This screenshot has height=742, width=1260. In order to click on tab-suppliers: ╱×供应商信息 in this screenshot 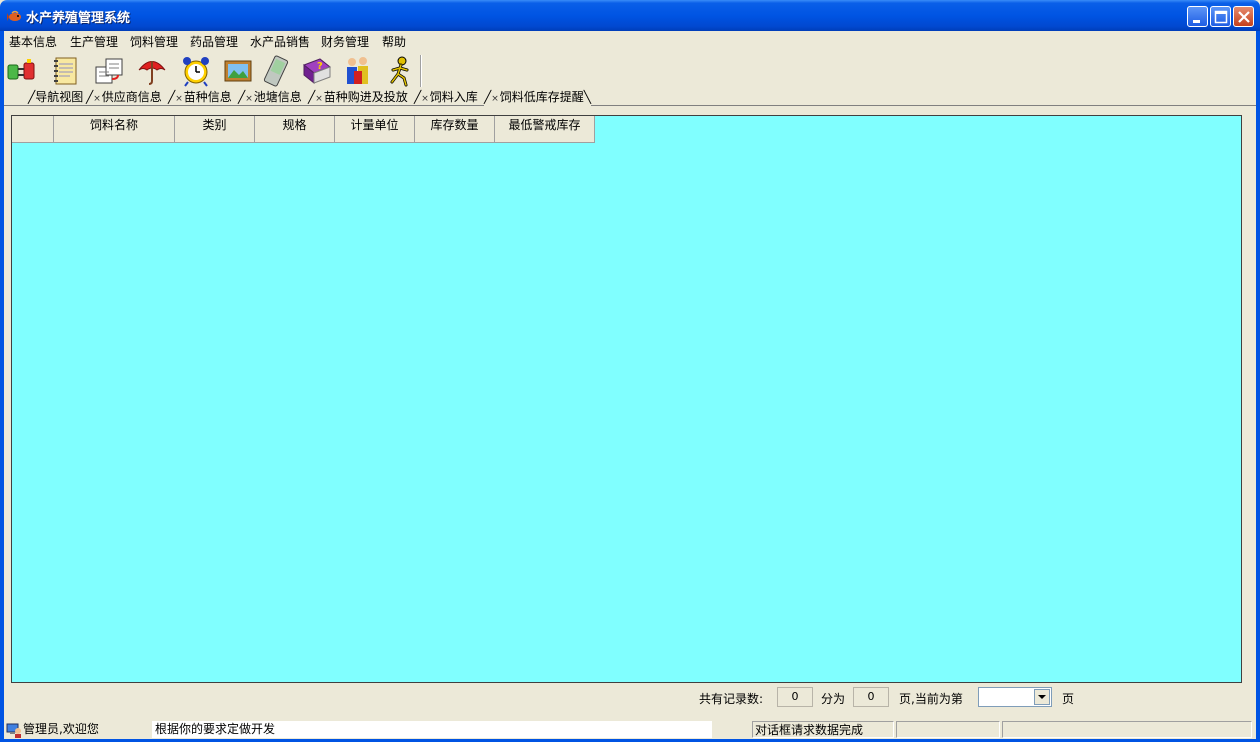, I will do `click(124, 98)`.